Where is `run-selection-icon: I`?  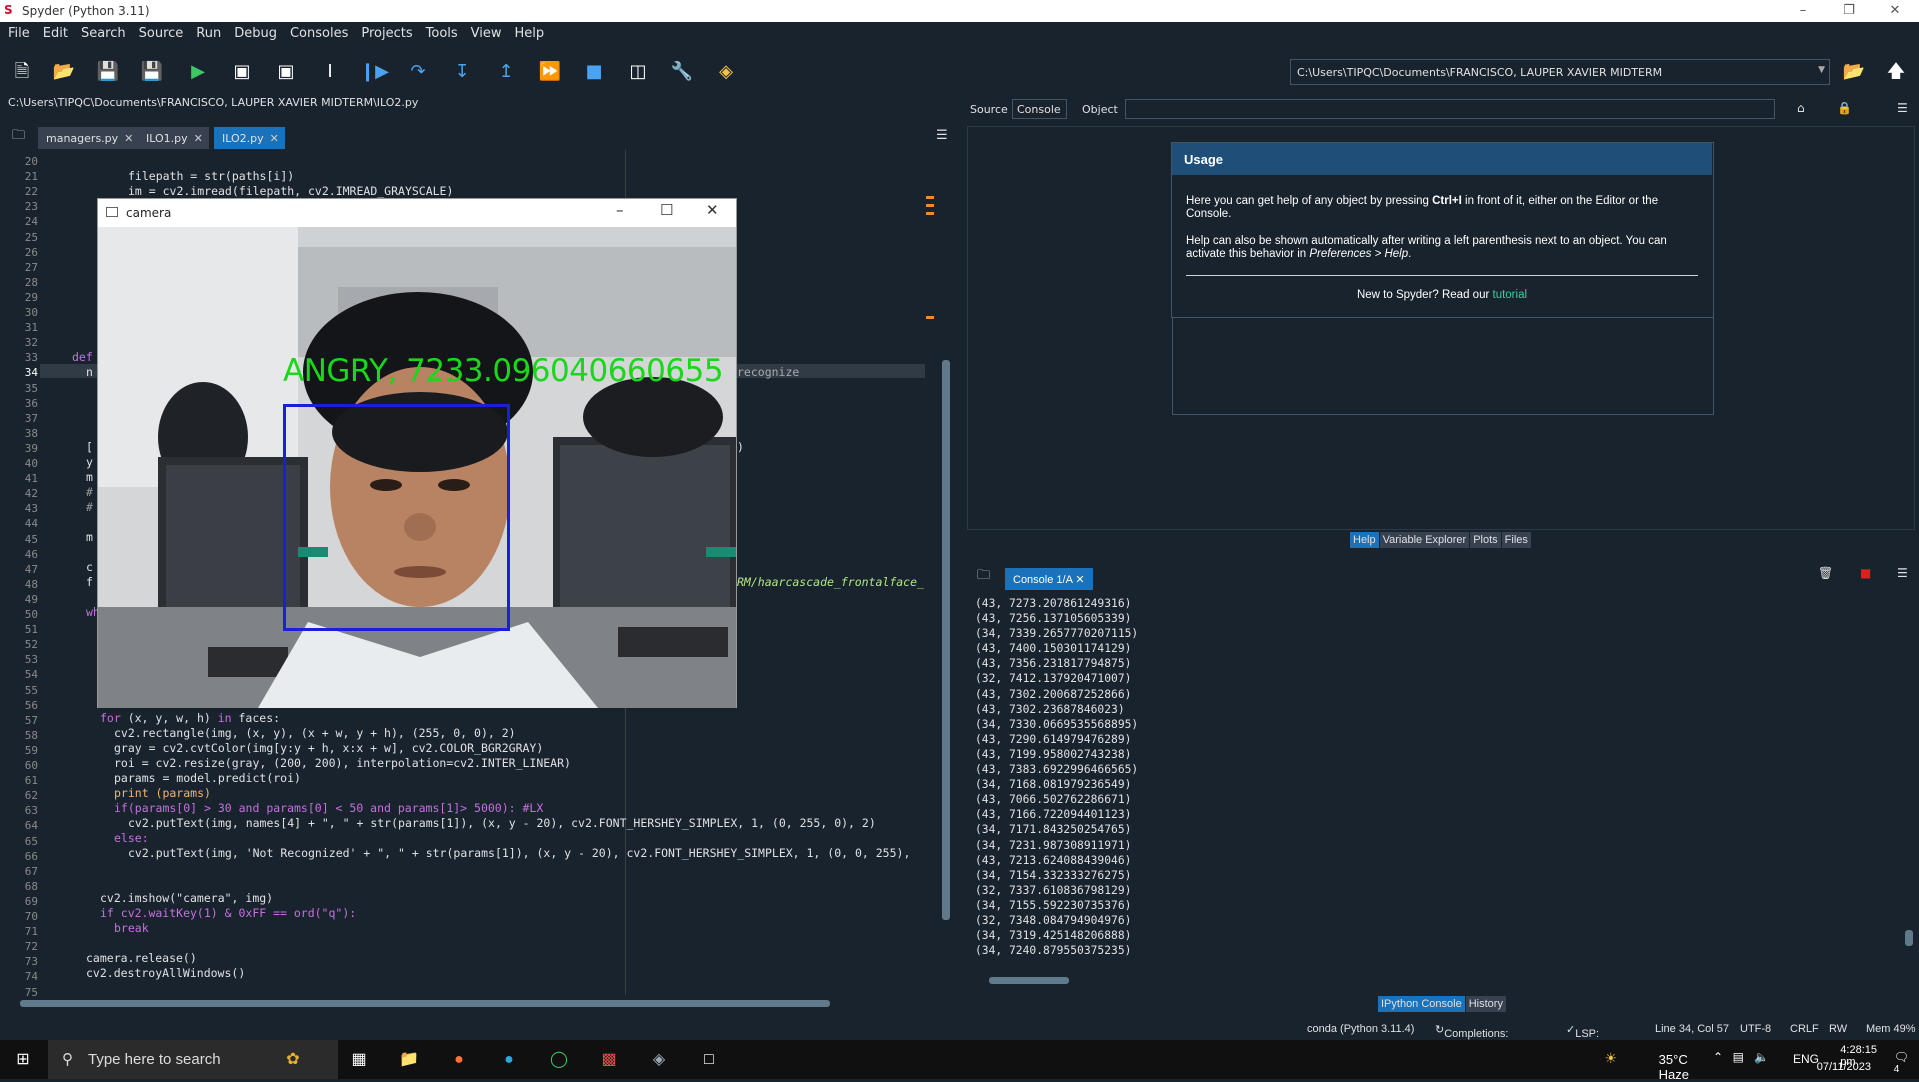
run-selection-icon: I is located at coordinates (330, 72).